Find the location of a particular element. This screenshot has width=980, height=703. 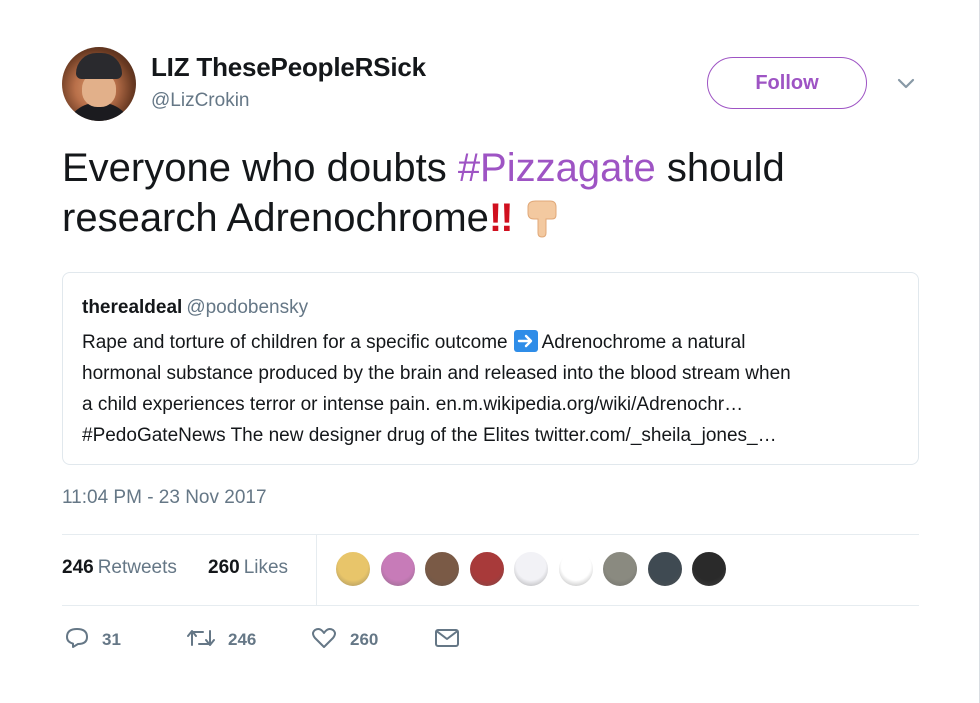

double-exclamation-emoji: !! is located at coordinates (501, 218).